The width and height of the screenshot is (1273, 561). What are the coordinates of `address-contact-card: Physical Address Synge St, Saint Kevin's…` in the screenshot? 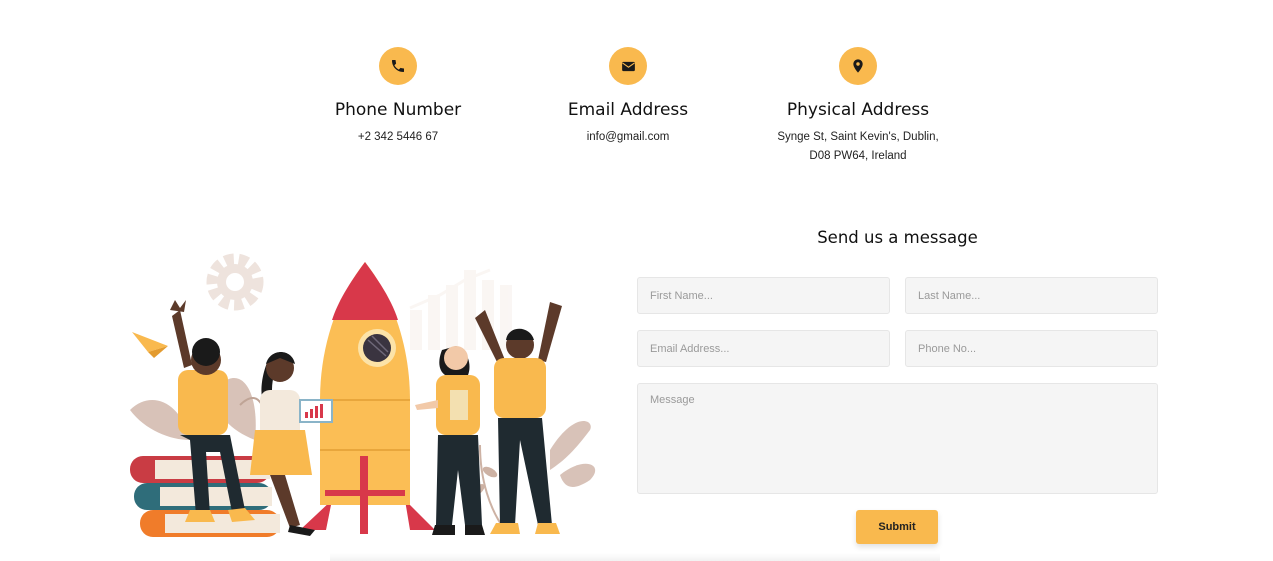 It's located at (858, 106).